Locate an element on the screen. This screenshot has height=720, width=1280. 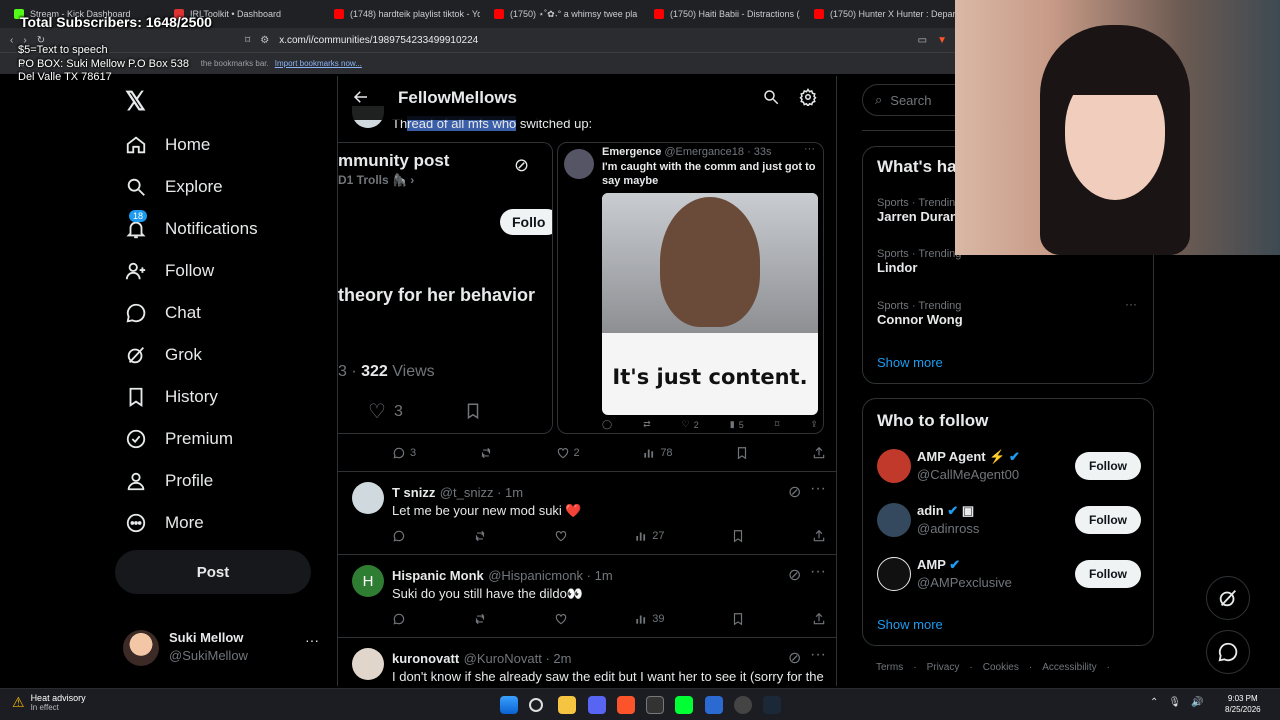
footer-link: Cookies is located at coordinates (1001, 667).